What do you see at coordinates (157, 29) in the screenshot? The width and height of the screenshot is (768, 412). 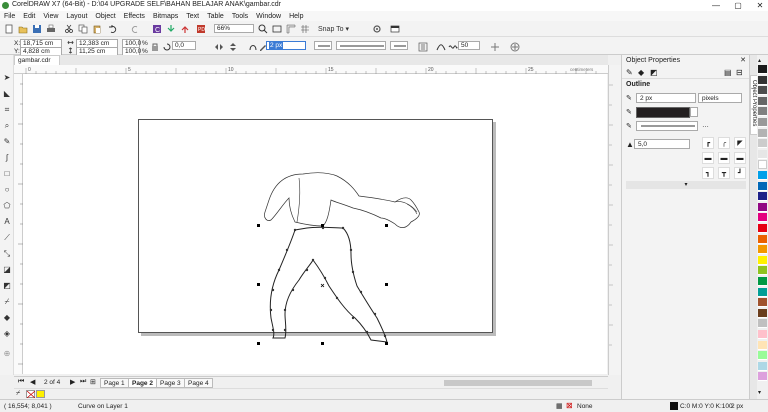 I see `search-content-icon: C` at bounding box center [157, 29].